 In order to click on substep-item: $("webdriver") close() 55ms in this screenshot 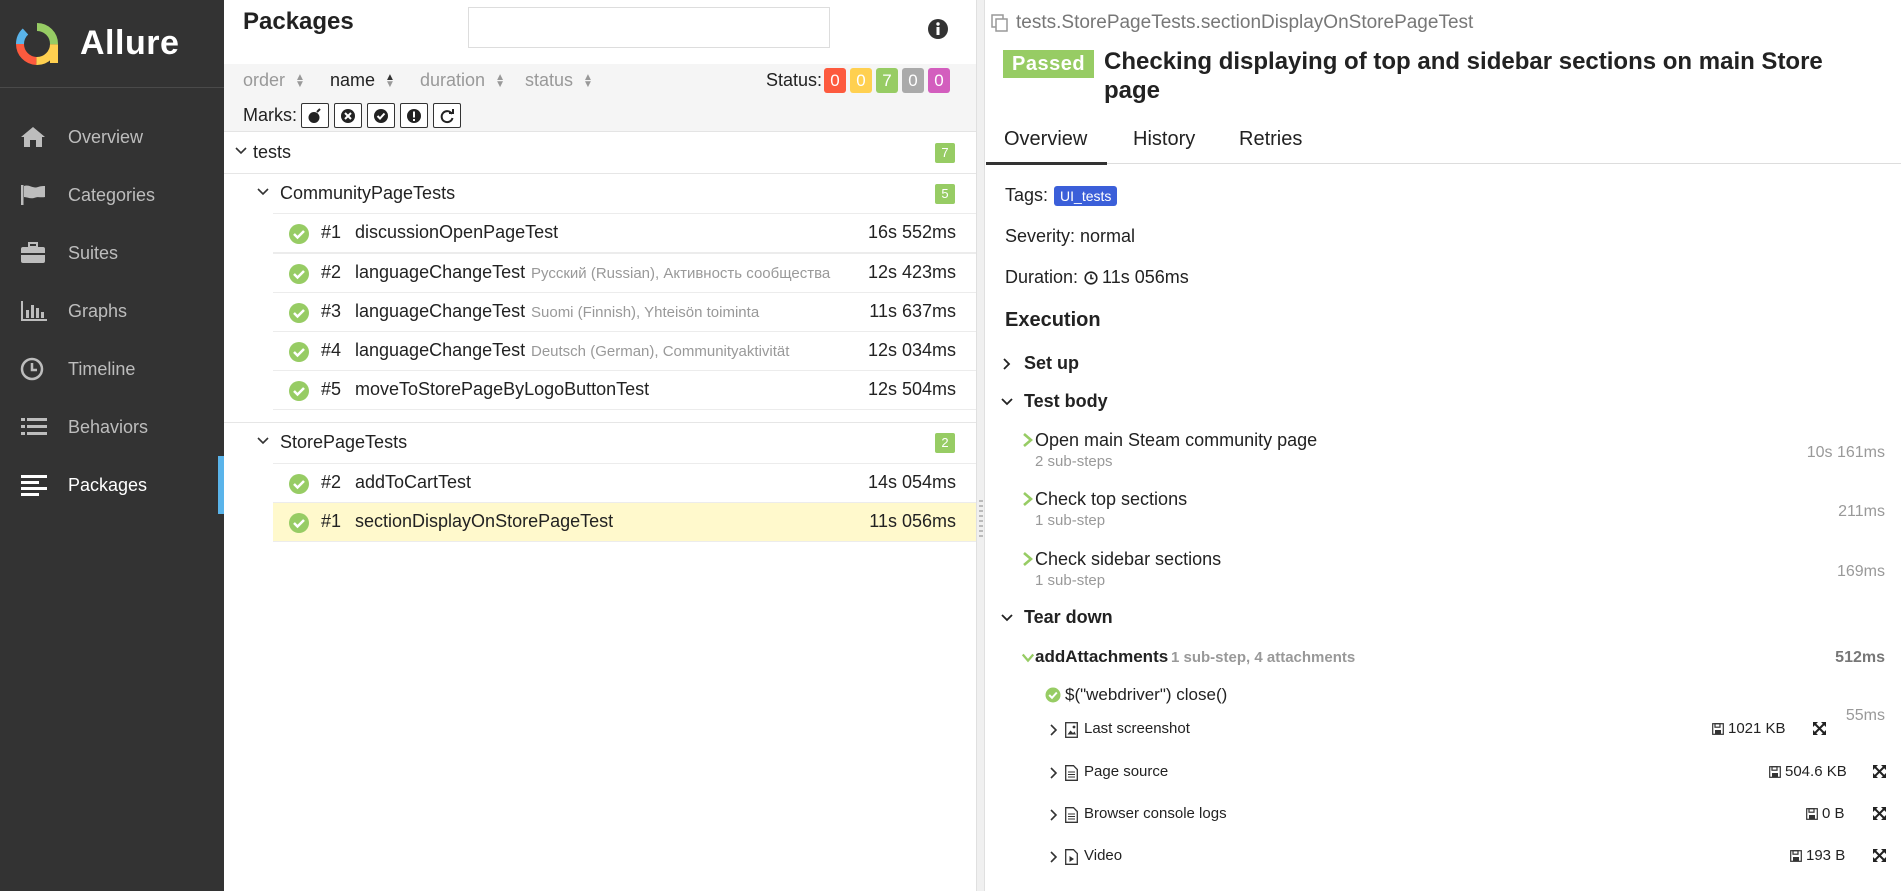, I will do `click(1454, 704)`.